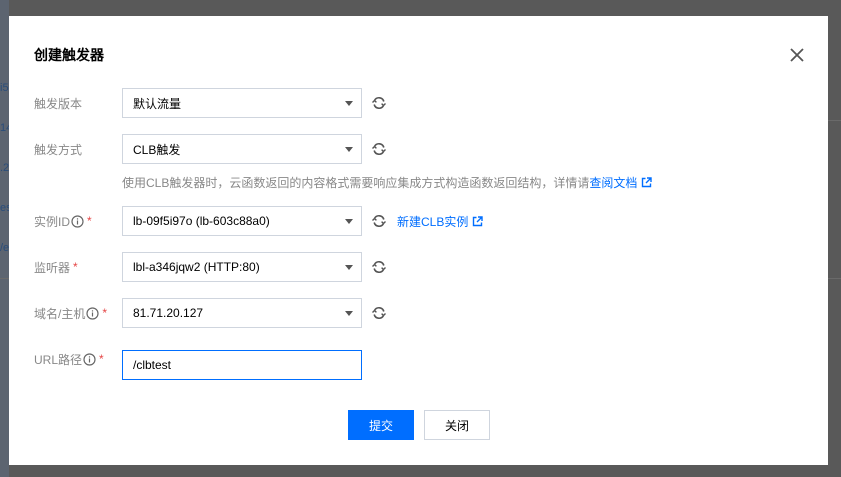  What do you see at coordinates (457, 425) in the screenshot?
I see `close-button: 关闭` at bounding box center [457, 425].